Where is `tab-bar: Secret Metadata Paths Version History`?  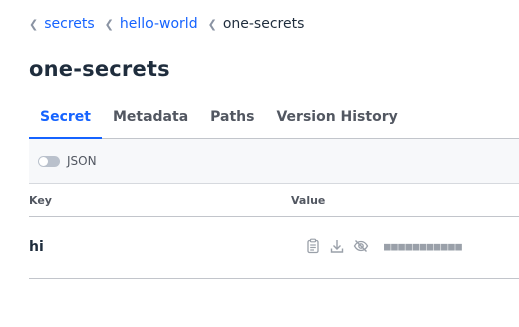 tab-bar: Secret Metadata Paths Version History is located at coordinates (274, 117).